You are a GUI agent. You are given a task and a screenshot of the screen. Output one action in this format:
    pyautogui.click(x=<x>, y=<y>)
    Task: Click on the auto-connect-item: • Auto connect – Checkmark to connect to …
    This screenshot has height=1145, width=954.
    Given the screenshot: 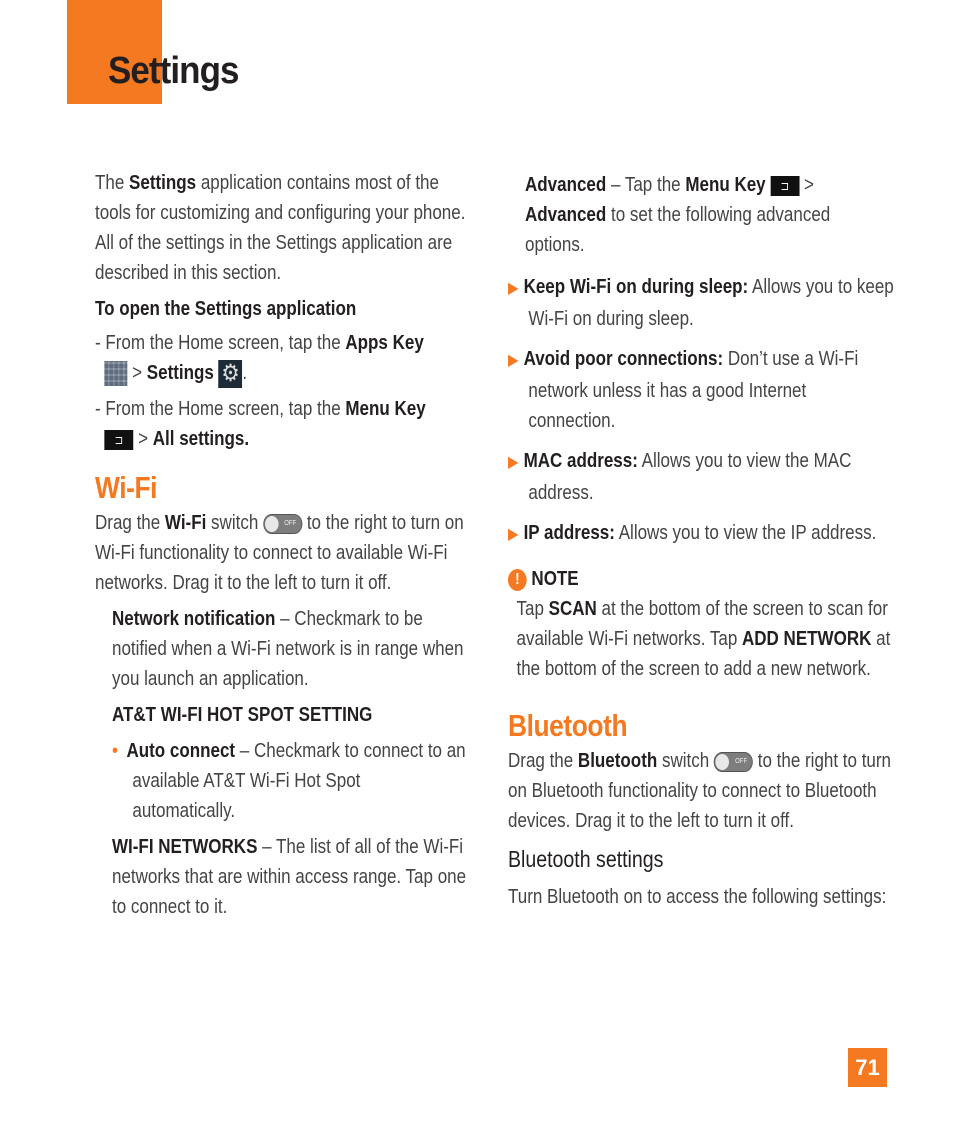 What is the action you would take?
    pyautogui.click(x=289, y=781)
    